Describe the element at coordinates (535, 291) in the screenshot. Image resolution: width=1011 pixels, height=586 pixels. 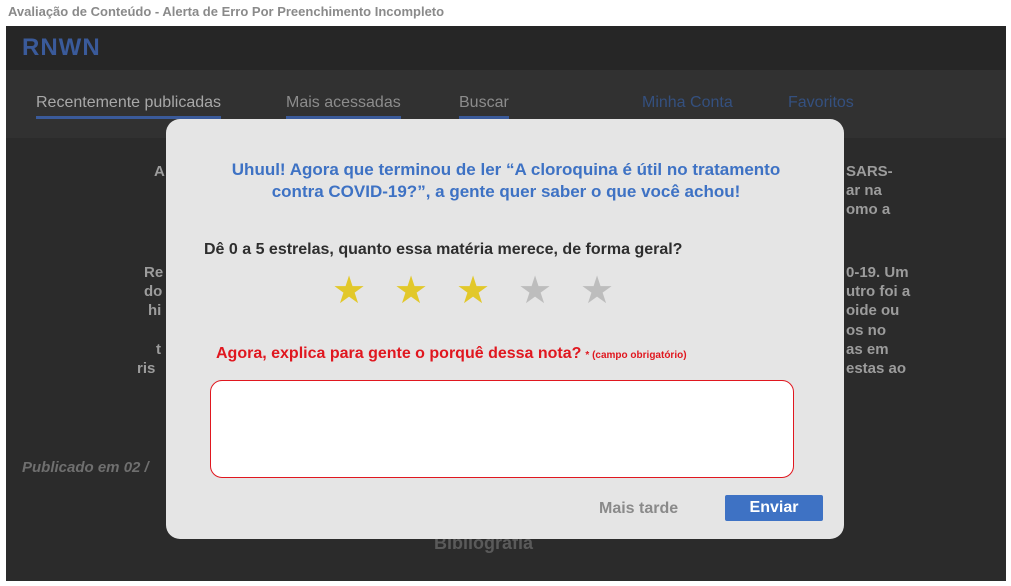
I see `star-4-icon: ★` at that location.